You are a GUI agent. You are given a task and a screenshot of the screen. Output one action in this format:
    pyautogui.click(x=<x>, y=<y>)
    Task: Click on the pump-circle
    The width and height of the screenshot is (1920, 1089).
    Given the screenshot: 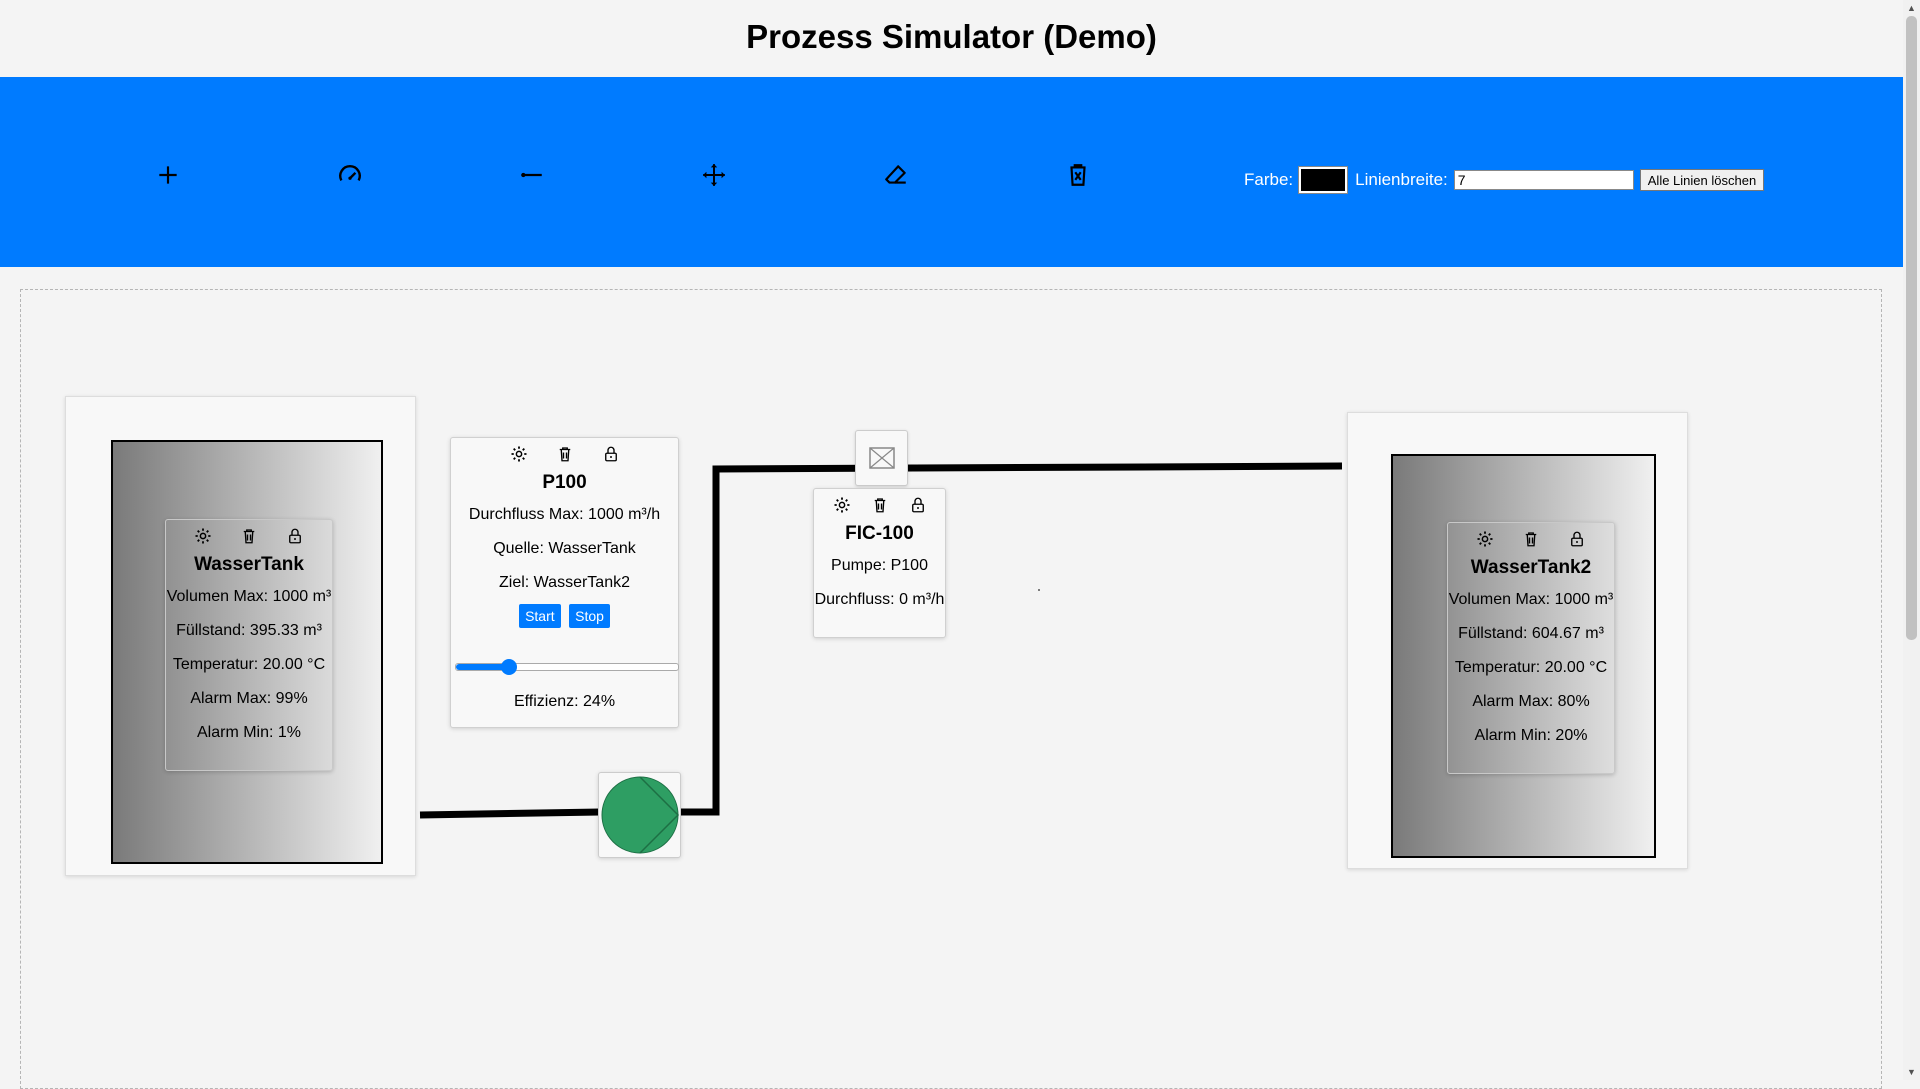 What is the action you would take?
    pyautogui.click(x=640, y=815)
    